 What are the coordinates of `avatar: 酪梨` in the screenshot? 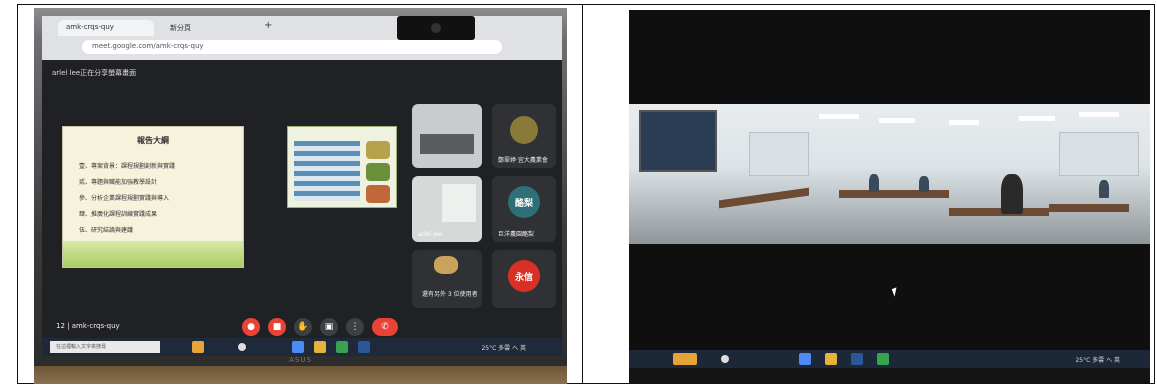 It's located at (524, 202).